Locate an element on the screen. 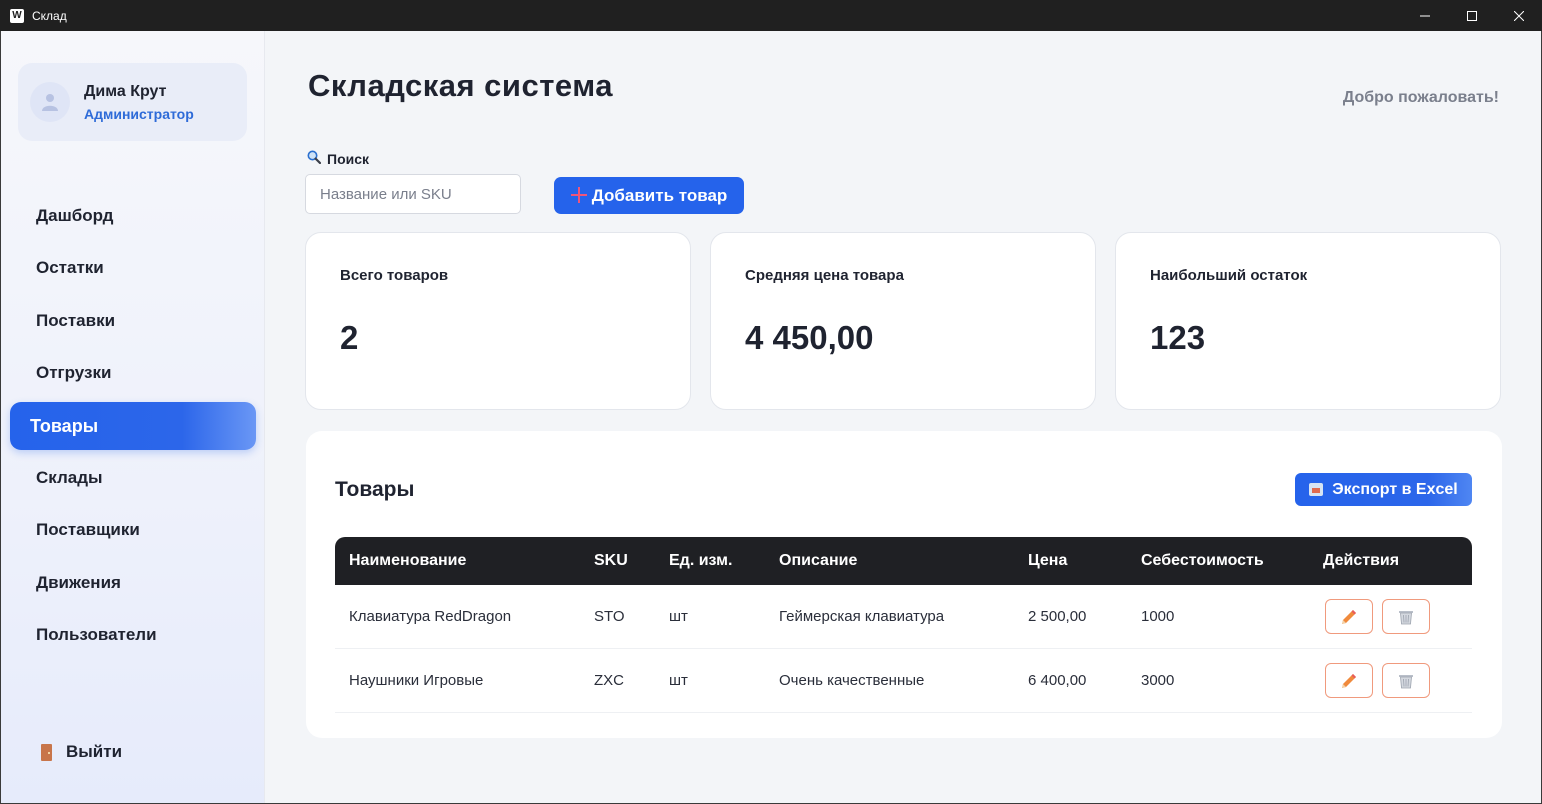 The image size is (1542, 804). sidebar-item-shipments: Отгрузки is located at coordinates (73, 373).